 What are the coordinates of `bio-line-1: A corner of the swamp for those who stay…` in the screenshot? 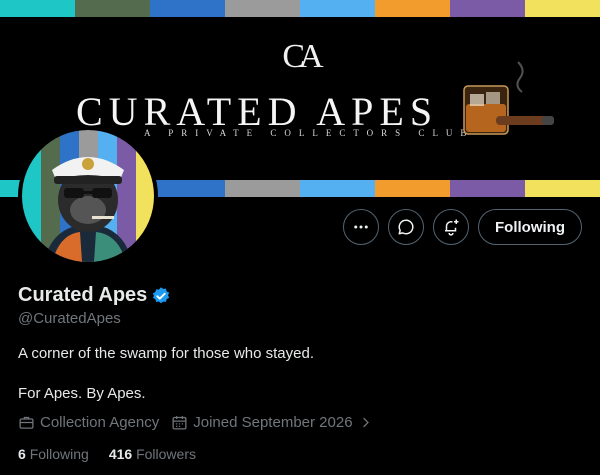 It's located at (166, 353).